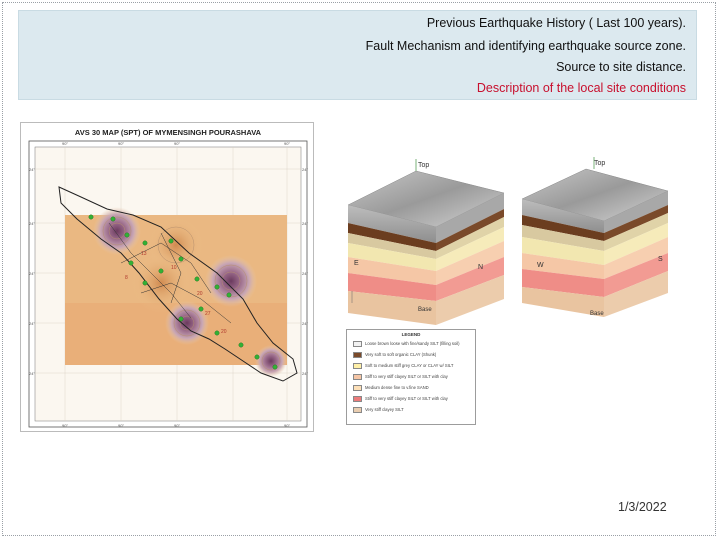 The height and width of the screenshot is (540, 720). Describe the element at coordinates (397, 387) in the screenshot. I see `legend-text: Medium dense fine to v.fine SAND` at that location.